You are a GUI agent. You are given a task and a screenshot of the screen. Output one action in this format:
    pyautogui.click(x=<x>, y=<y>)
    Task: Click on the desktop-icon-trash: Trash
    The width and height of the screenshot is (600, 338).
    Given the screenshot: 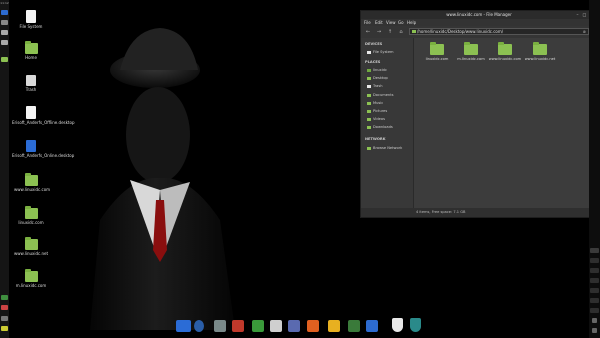 What is the action you would take?
    pyautogui.click(x=31, y=83)
    